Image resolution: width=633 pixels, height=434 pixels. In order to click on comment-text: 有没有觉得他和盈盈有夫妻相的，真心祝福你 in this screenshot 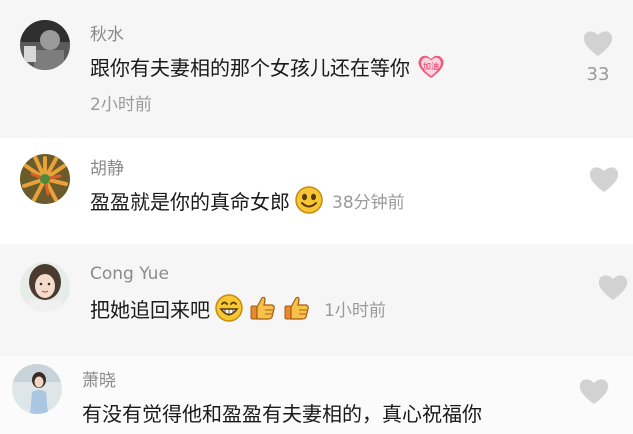, I will do `click(282, 412)`.